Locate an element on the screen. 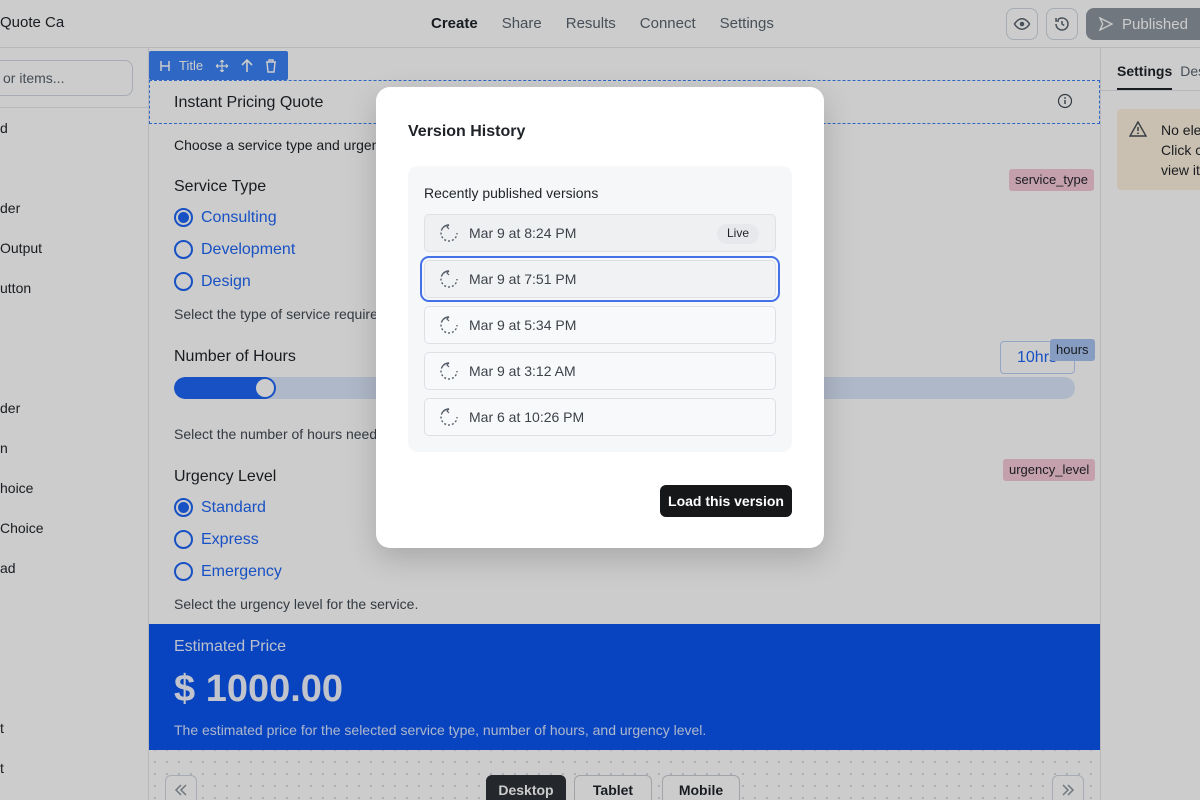 The width and height of the screenshot is (1200, 800). version-label: Mar 9 at 3:12 AM is located at coordinates (522, 371).